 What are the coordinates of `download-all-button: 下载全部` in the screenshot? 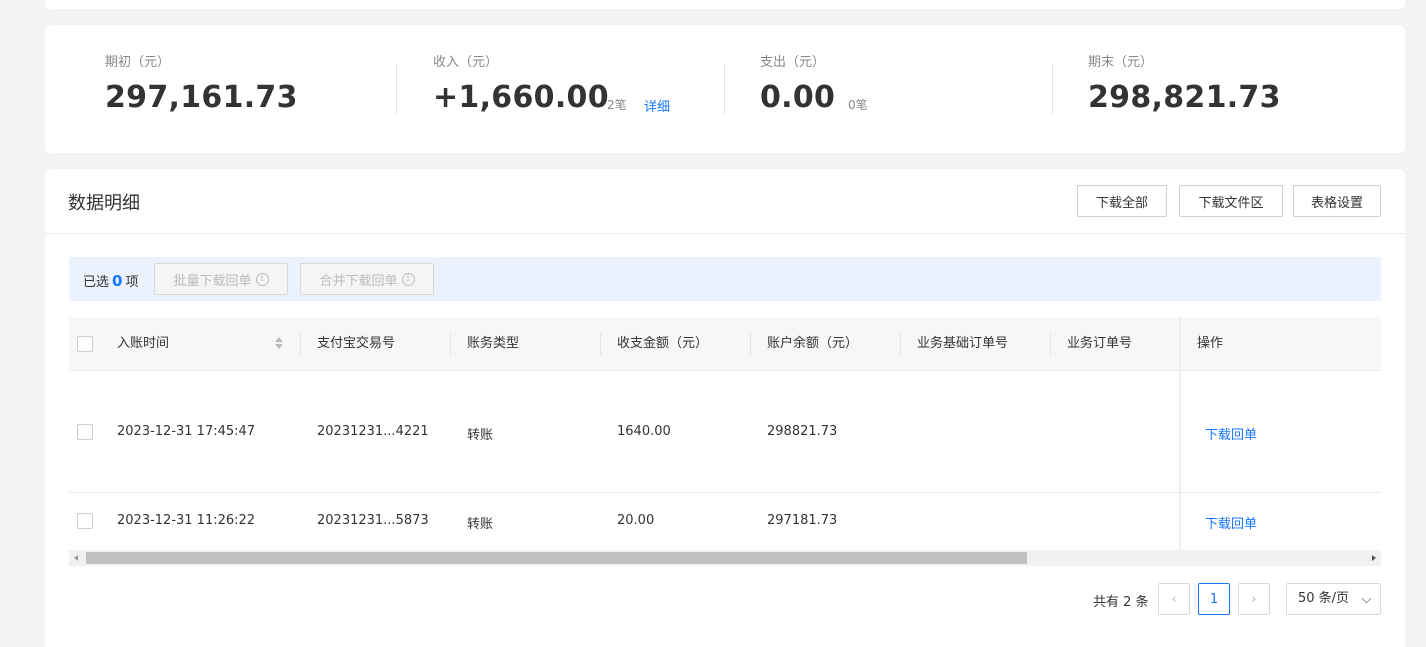 It's located at (1122, 201).